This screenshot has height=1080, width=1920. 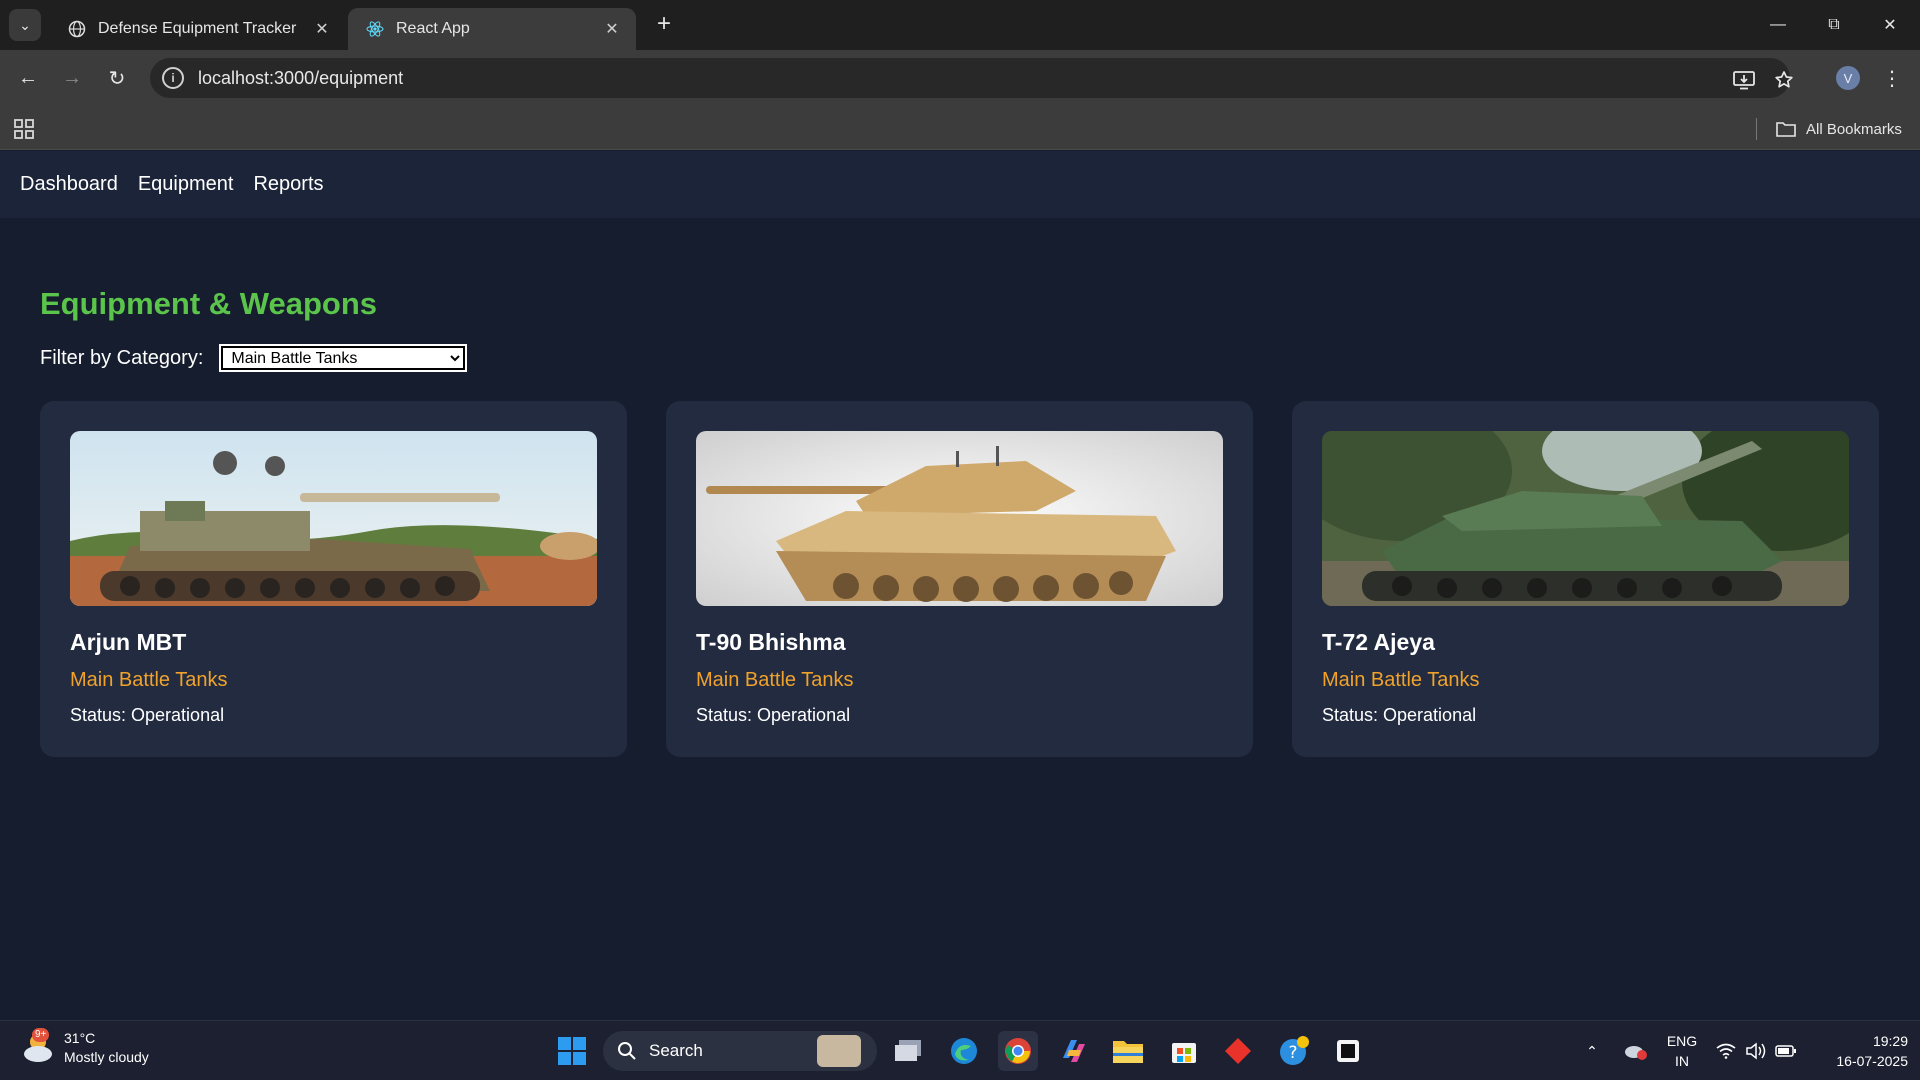 What do you see at coordinates (333, 518) in the screenshot?
I see `arjun-tank-photo` at bounding box center [333, 518].